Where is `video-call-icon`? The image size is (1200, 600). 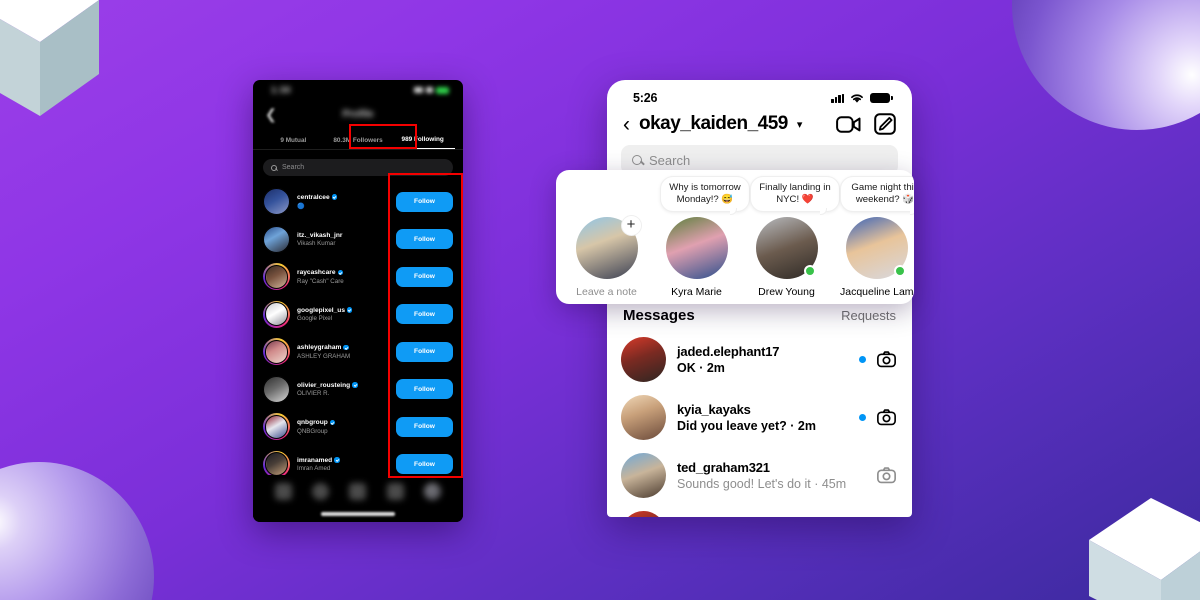
video-call-icon is located at coordinates (848, 124).